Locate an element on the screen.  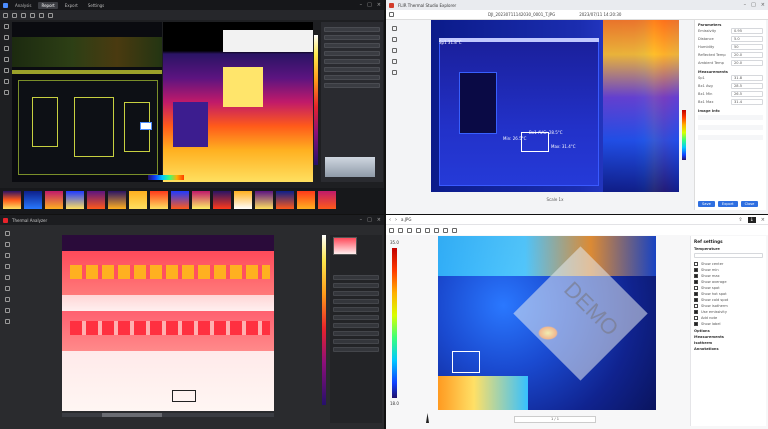
measurement-value: 31.8 is located at coordinates (747, 78).